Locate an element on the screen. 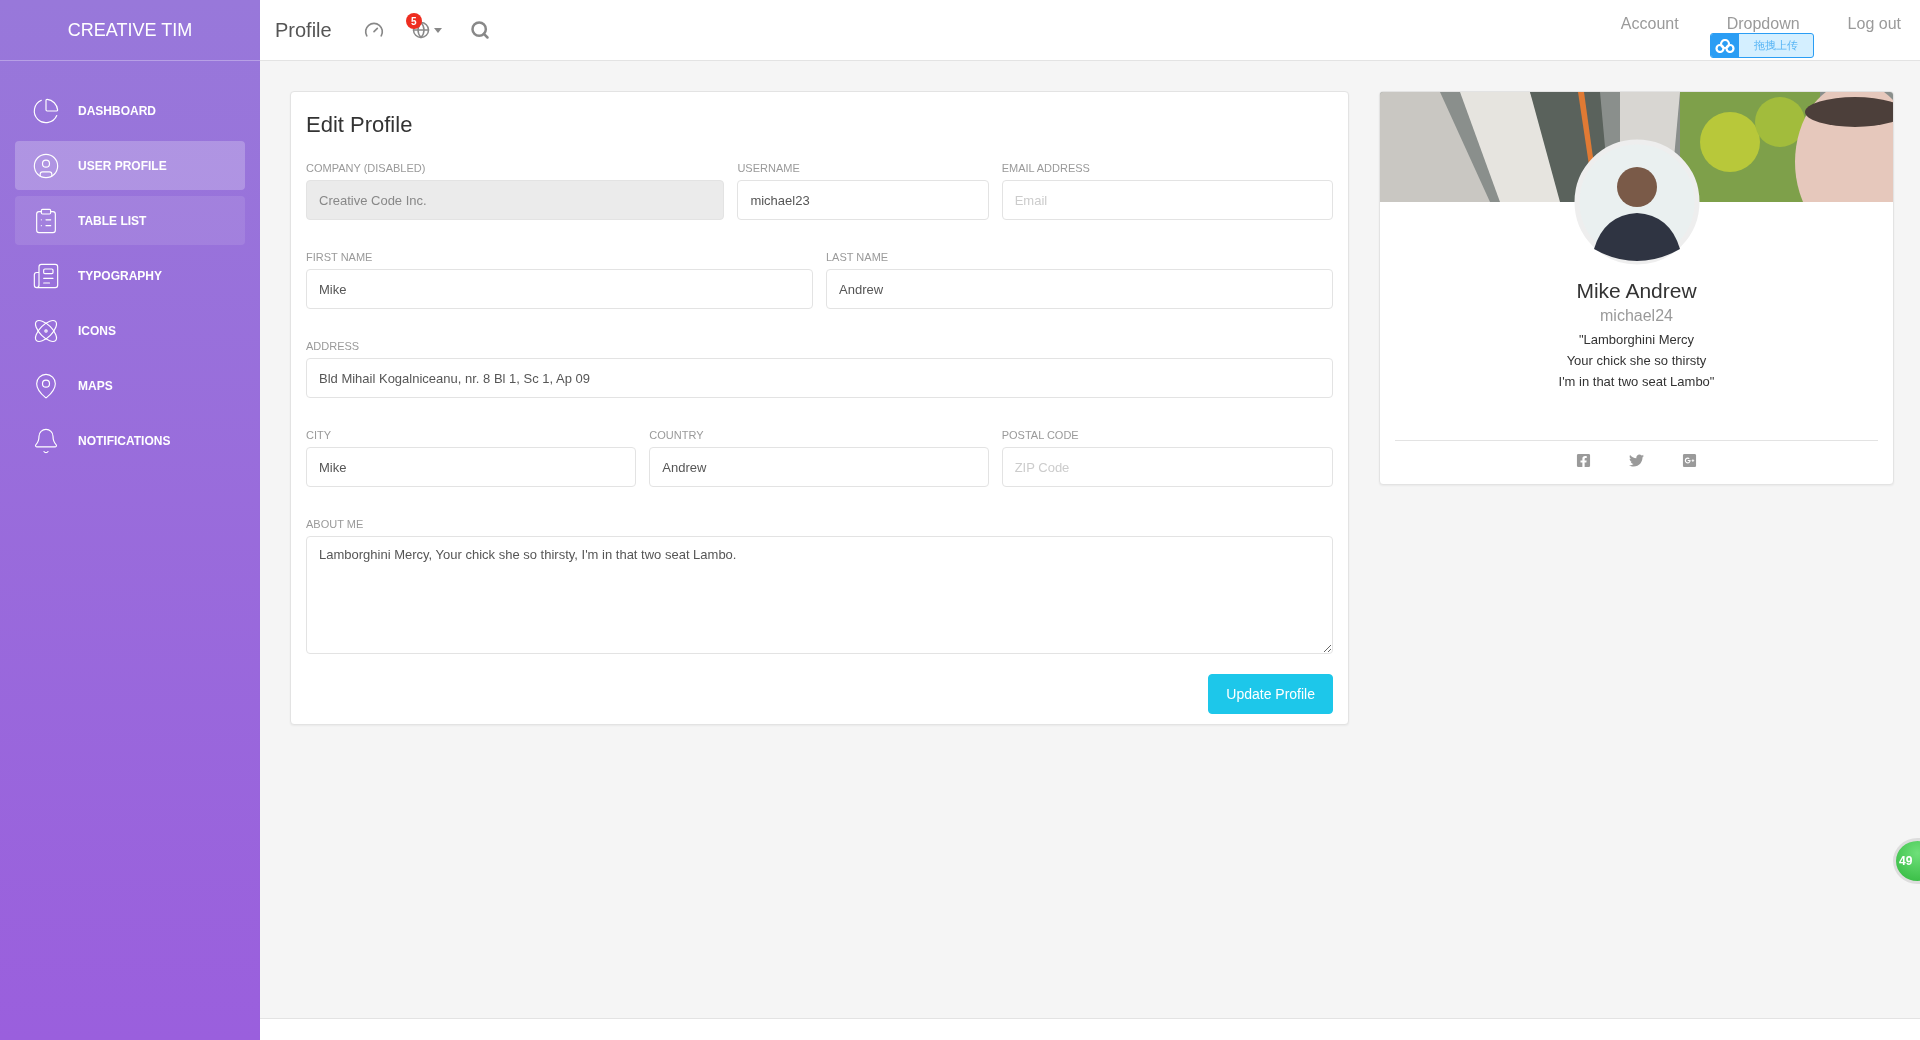  input-field: Bld Mihail Kogalniceanu, nr. 8 Bl 1, Sc 1, Ap 09 is located at coordinates (819, 378).